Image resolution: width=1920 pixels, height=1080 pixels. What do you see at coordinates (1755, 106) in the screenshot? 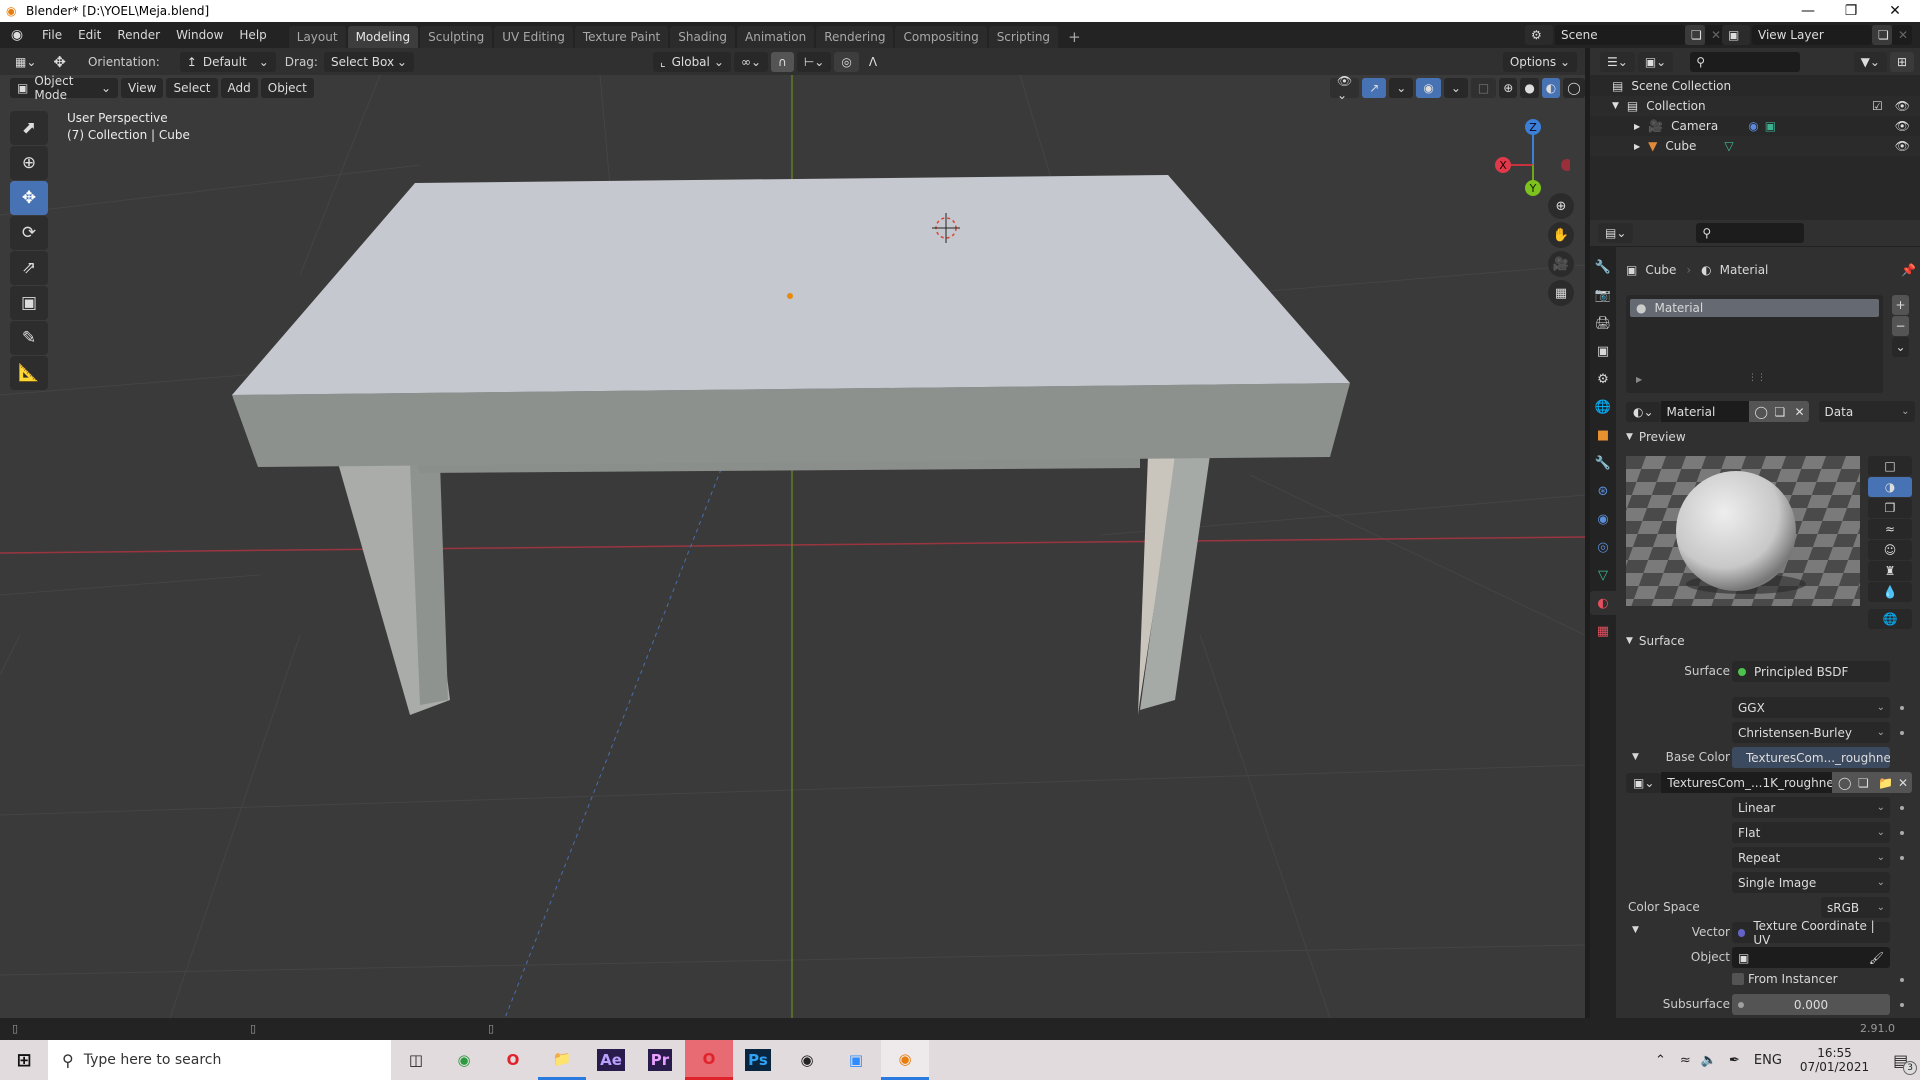
I see `outliner-row-collection: ▼ ▤ Collection ☑ 👁` at bounding box center [1755, 106].